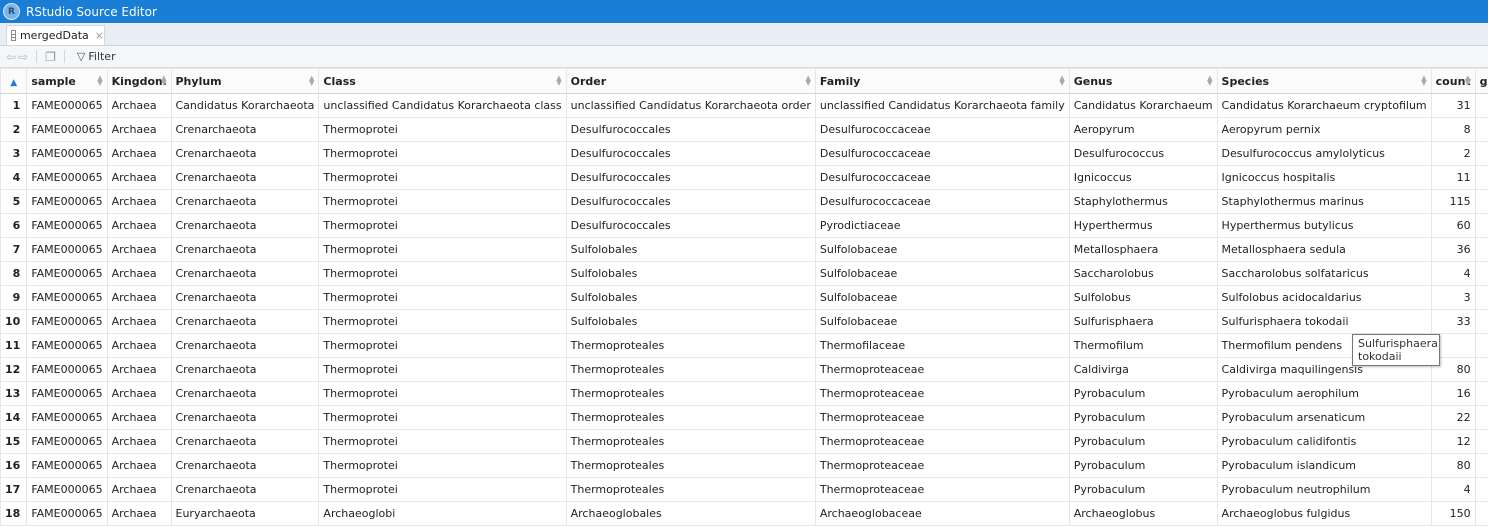 The image size is (1488, 527). Describe the element at coordinates (14, 177) in the screenshot. I see `row-number: 4` at that location.